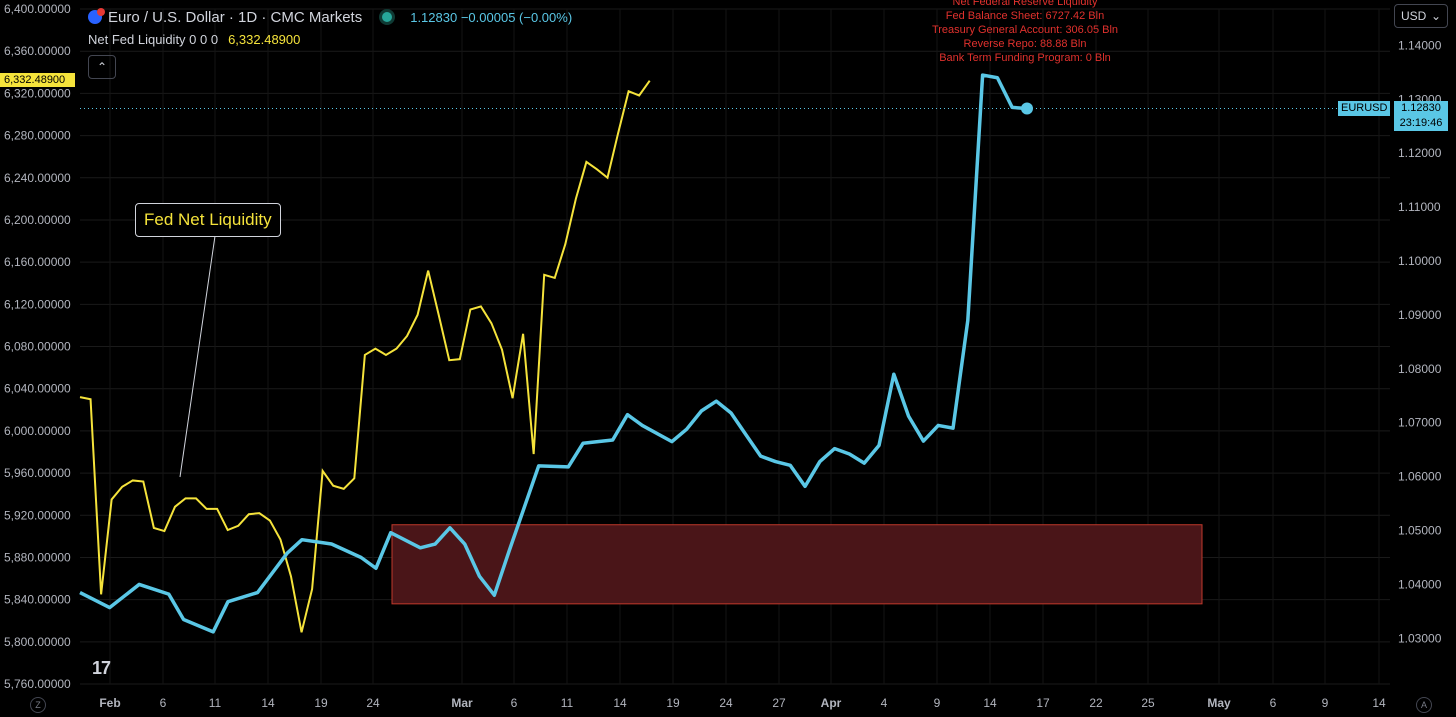  I want to click on time-tick-label: 17, so click(1043, 703).